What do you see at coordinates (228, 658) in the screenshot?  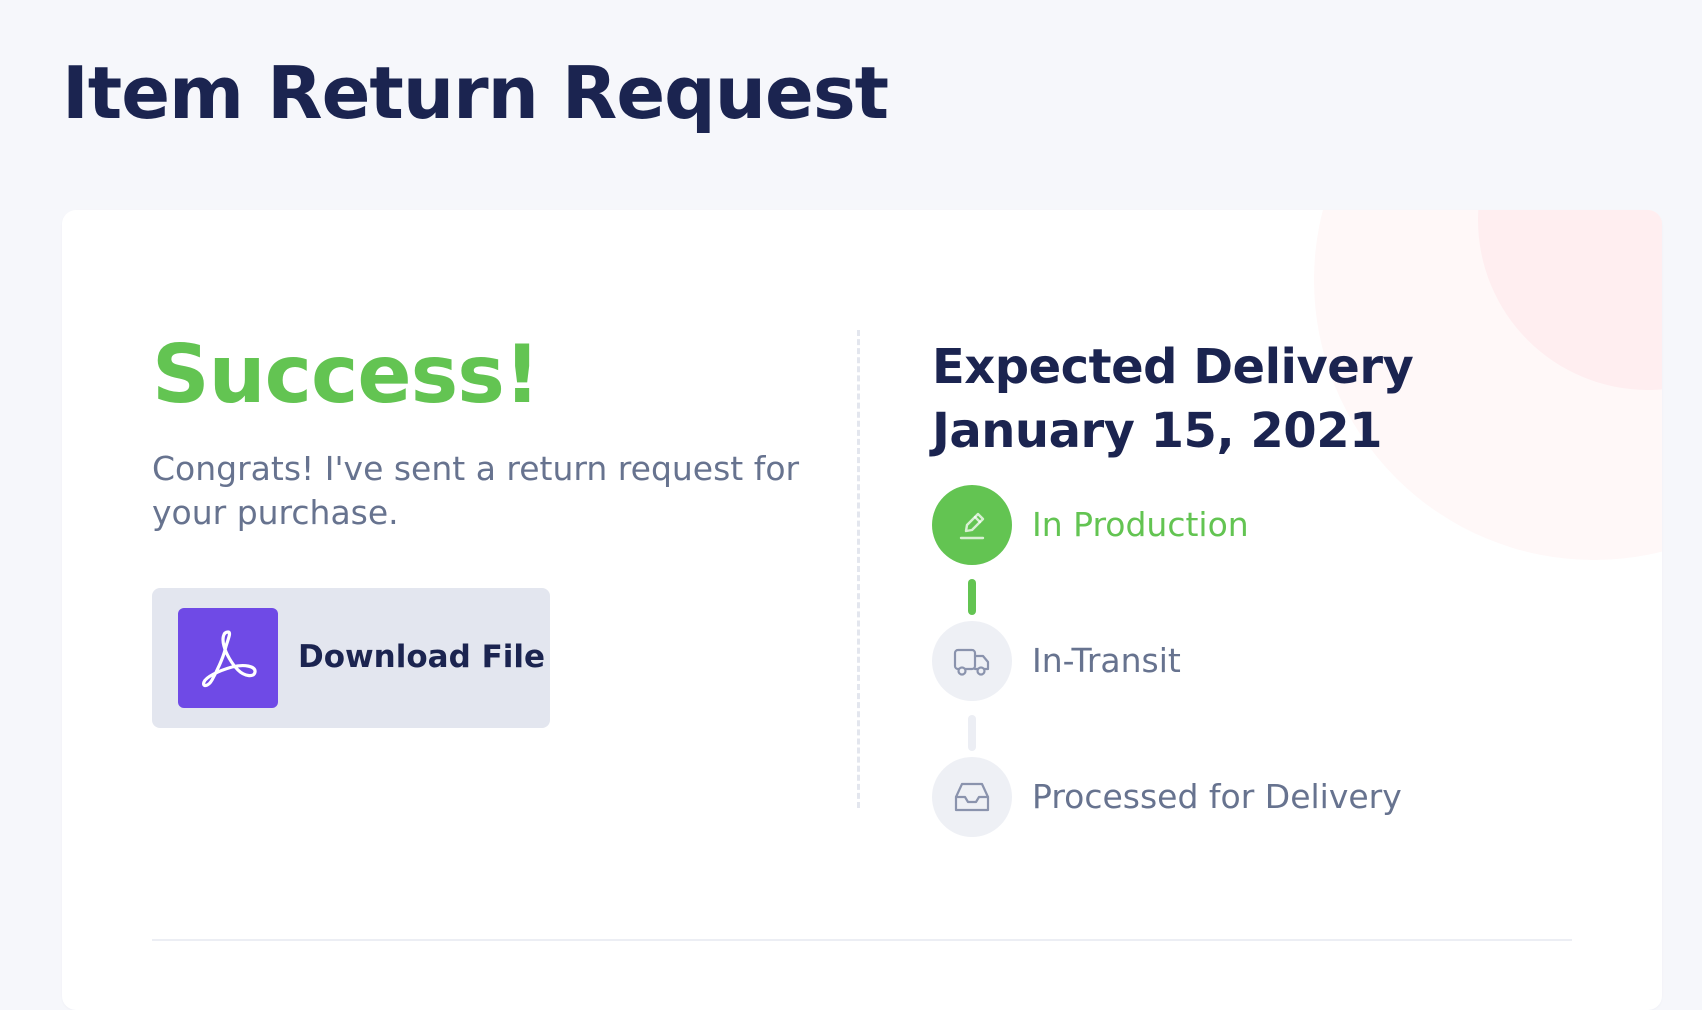 I see `pdf-file-icon` at bounding box center [228, 658].